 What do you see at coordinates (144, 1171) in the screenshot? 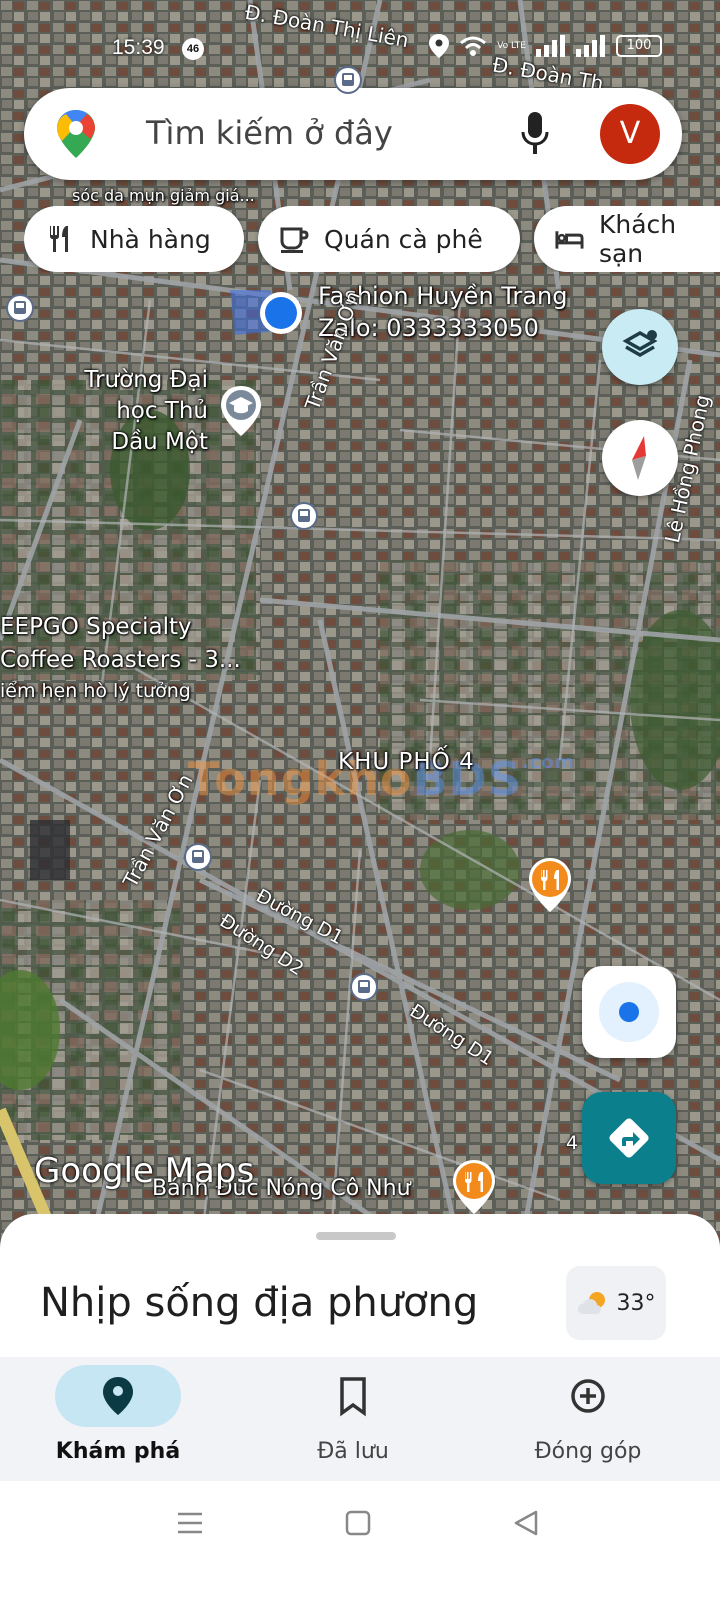
I see `google-maps-attribution: Google Maps` at bounding box center [144, 1171].